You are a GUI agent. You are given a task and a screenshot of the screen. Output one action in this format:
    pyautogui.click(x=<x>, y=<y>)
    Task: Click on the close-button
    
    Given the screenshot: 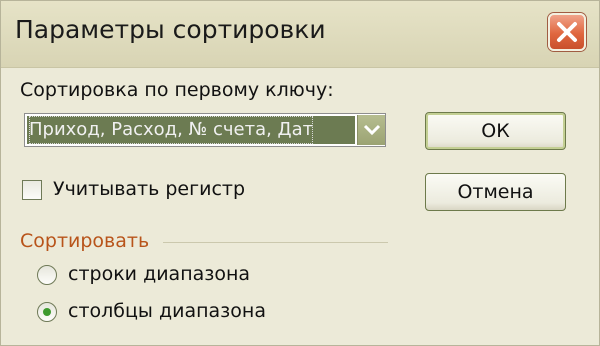 What is the action you would take?
    pyautogui.click(x=567, y=32)
    